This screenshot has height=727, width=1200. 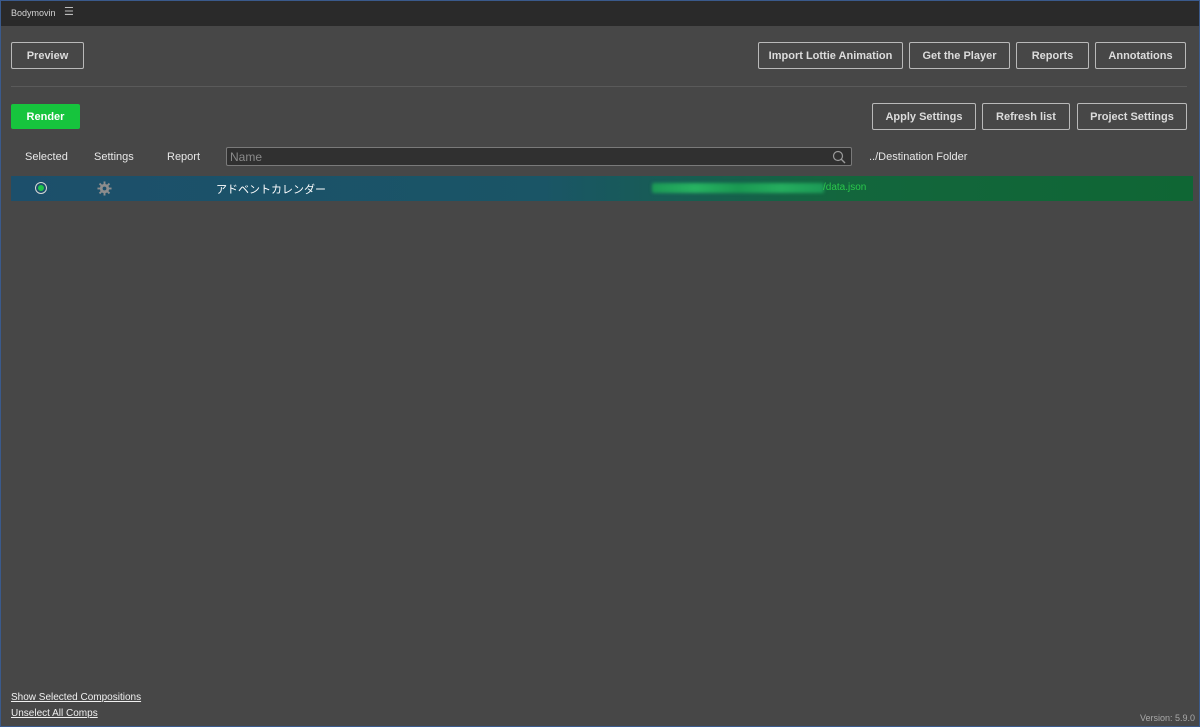 What do you see at coordinates (46, 157) in the screenshot?
I see `column-header-selected: Selected` at bounding box center [46, 157].